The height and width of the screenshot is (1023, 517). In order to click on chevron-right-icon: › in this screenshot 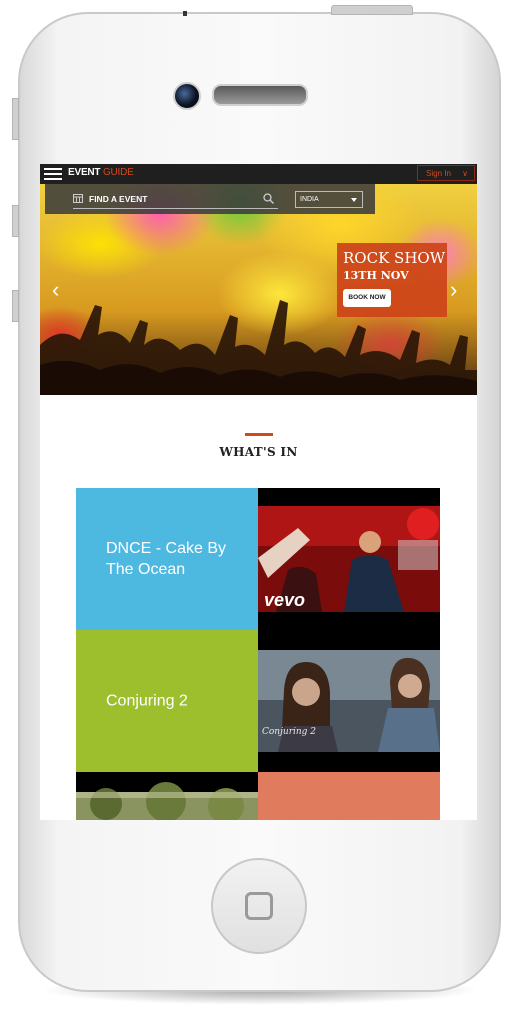, I will do `click(453, 290)`.